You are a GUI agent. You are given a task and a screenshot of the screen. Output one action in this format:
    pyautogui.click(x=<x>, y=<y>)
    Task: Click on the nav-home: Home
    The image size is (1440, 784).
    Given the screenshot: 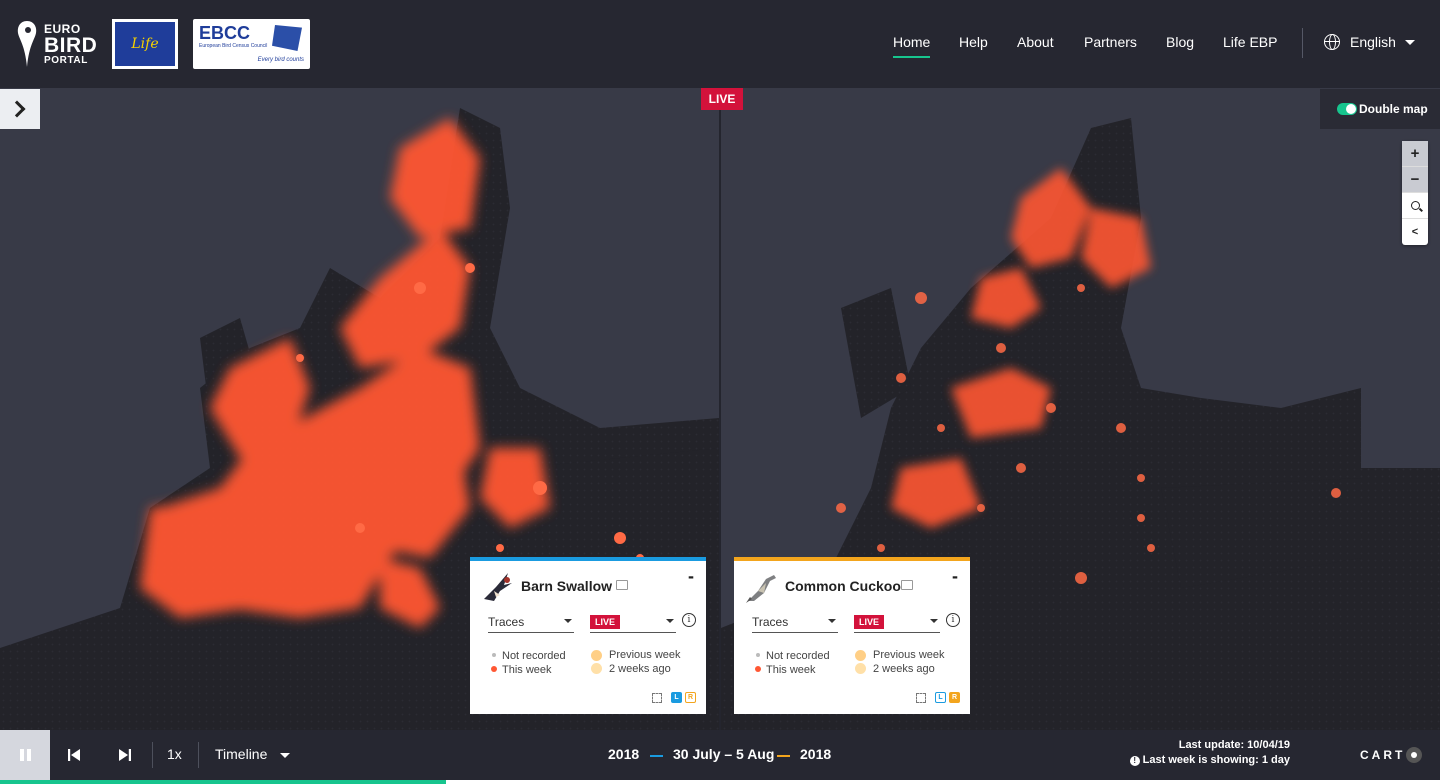 What is the action you would take?
    pyautogui.click(x=911, y=42)
    